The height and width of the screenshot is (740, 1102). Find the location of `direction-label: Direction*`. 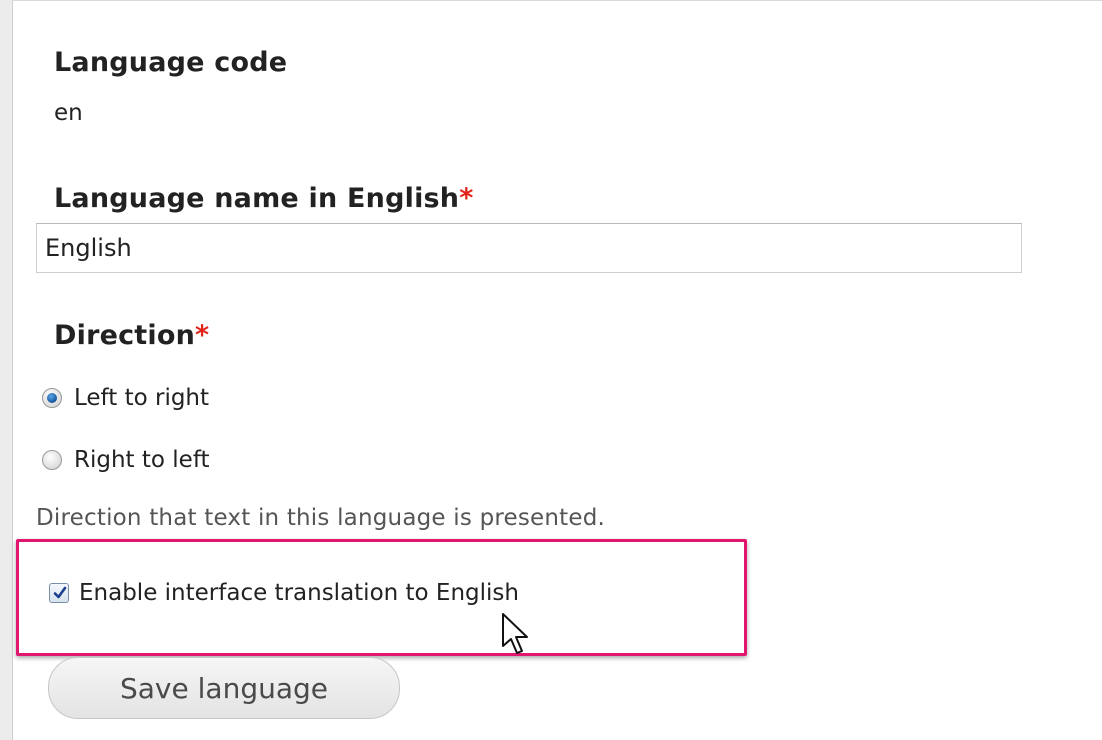

direction-label: Direction* is located at coordinates (131, 335).